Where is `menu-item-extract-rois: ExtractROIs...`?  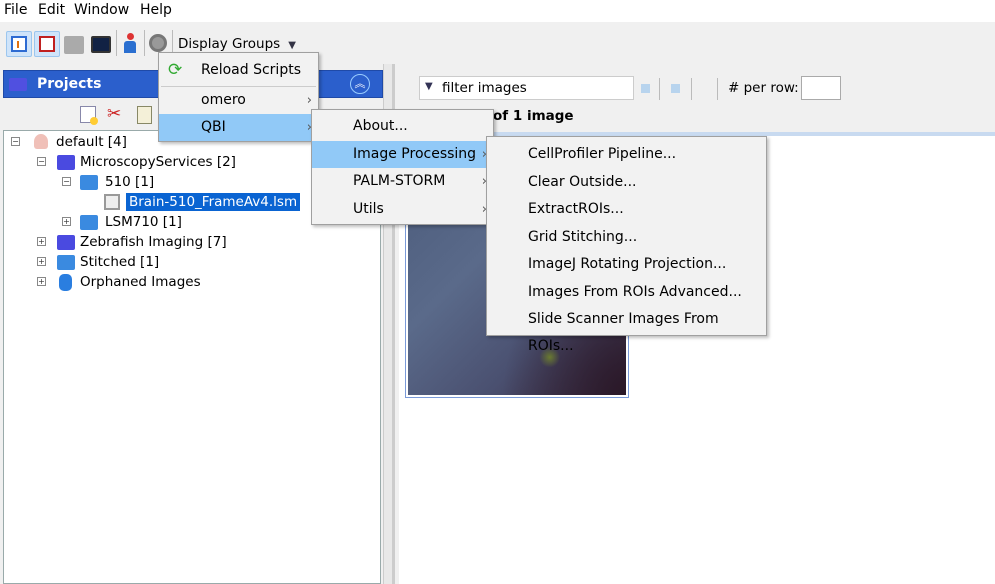 menu-item-extract-rois: ExtractROIs... is located at coordinates (626, 209).